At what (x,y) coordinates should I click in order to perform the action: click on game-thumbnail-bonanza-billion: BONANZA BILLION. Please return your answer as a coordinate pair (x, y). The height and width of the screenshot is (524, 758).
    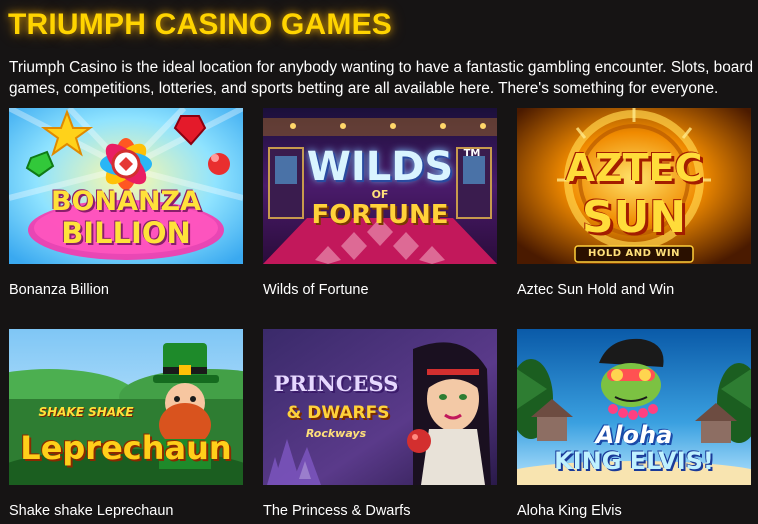
    Looking at the image, I should click on (126, 186).